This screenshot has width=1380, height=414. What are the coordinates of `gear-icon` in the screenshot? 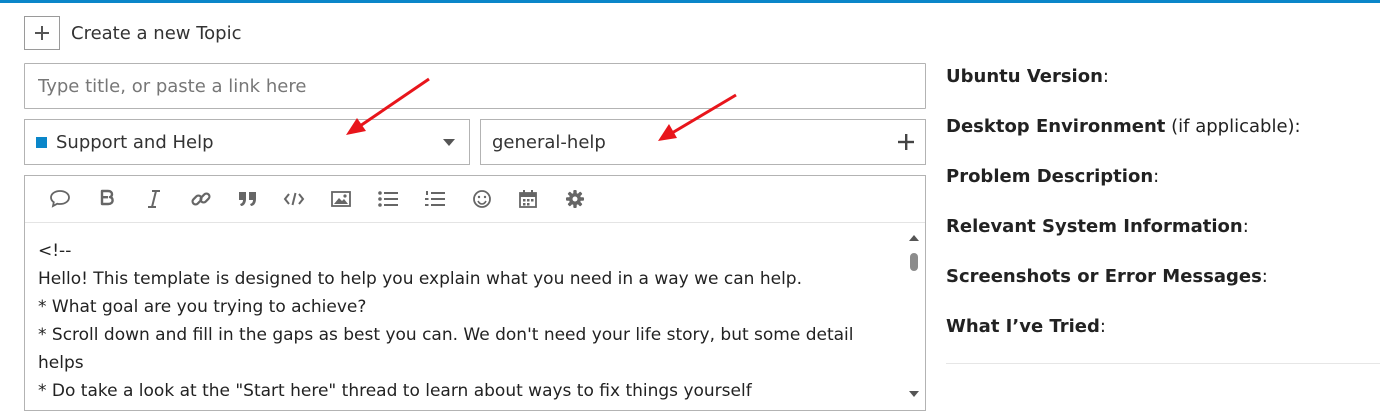 It's located at (575, 199).